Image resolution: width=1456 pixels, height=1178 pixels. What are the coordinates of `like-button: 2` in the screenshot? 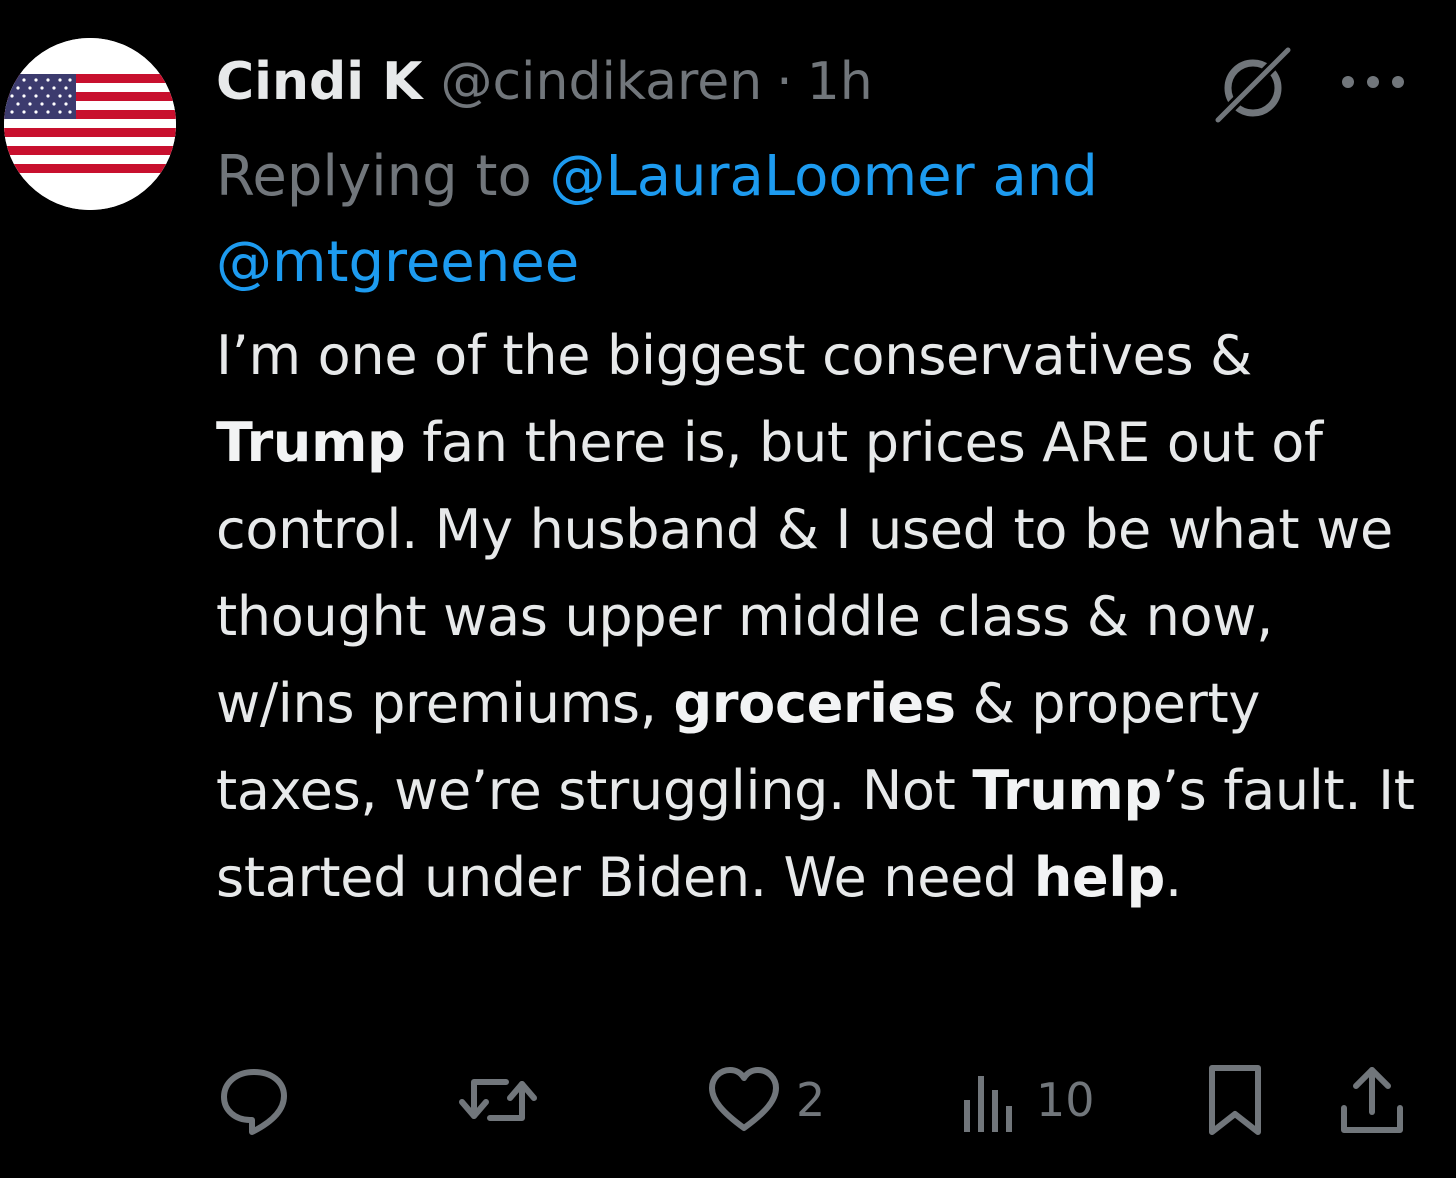 It's located at (765, 1100).